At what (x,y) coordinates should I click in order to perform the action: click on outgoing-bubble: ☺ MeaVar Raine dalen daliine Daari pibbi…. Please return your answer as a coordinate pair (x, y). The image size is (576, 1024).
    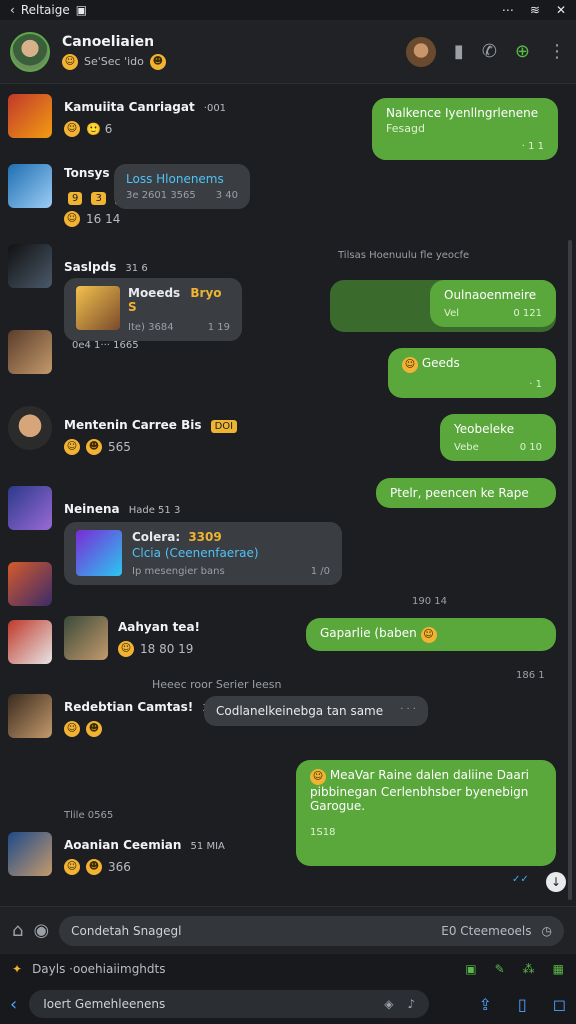
    Looking at the image, I should click on (426, 813).